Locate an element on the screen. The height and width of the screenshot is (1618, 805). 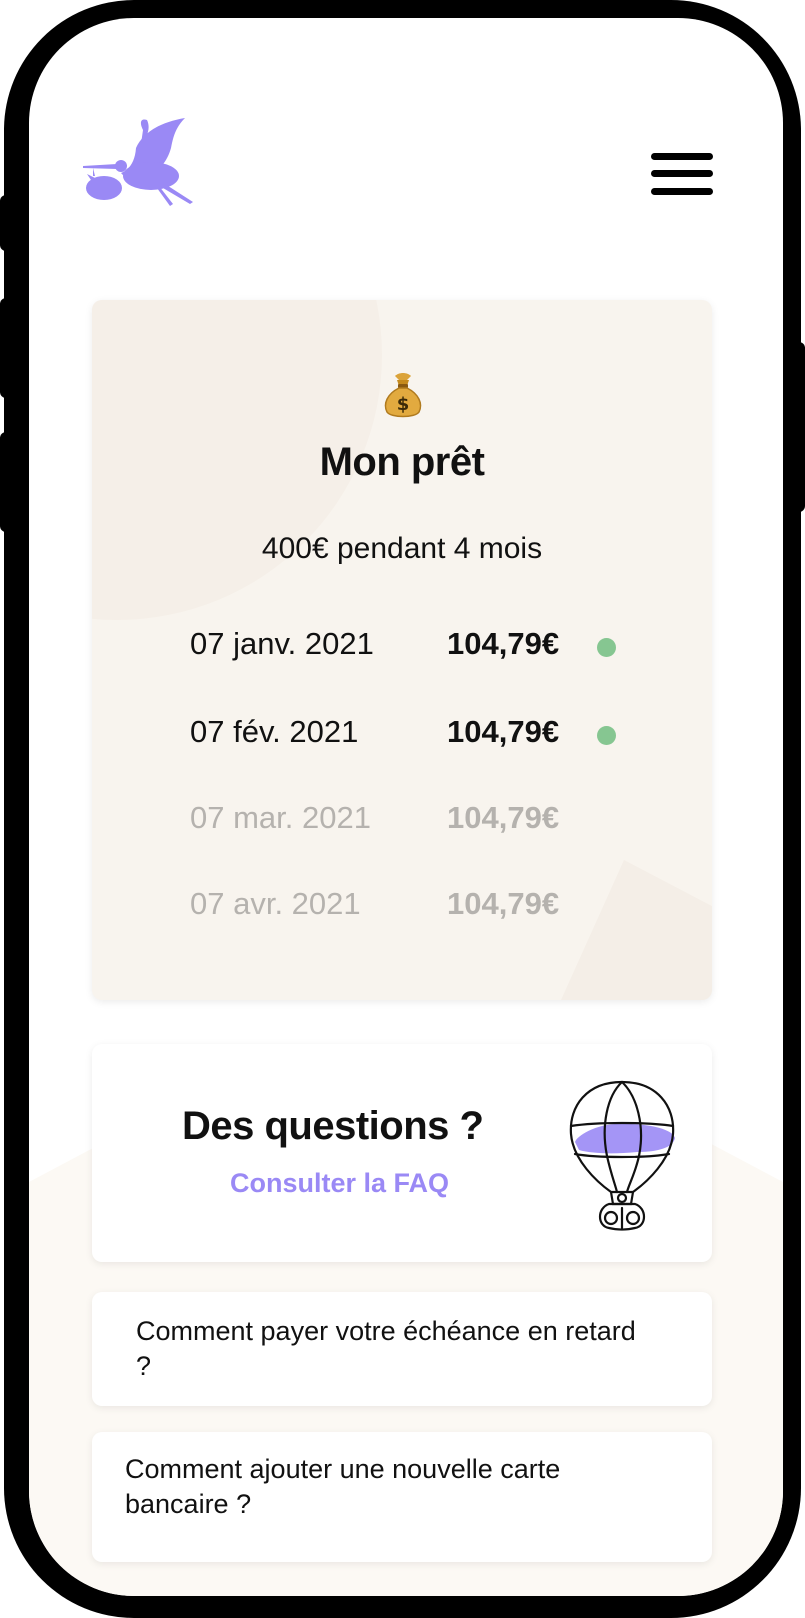
stork-icon is located at coordinates (140, 164).